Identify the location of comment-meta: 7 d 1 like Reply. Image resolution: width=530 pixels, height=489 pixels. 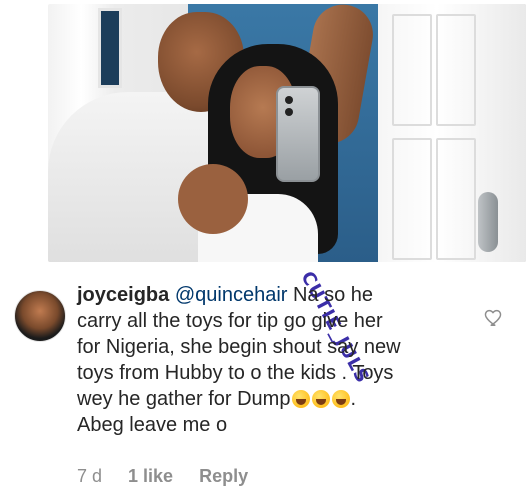
(162, 476).